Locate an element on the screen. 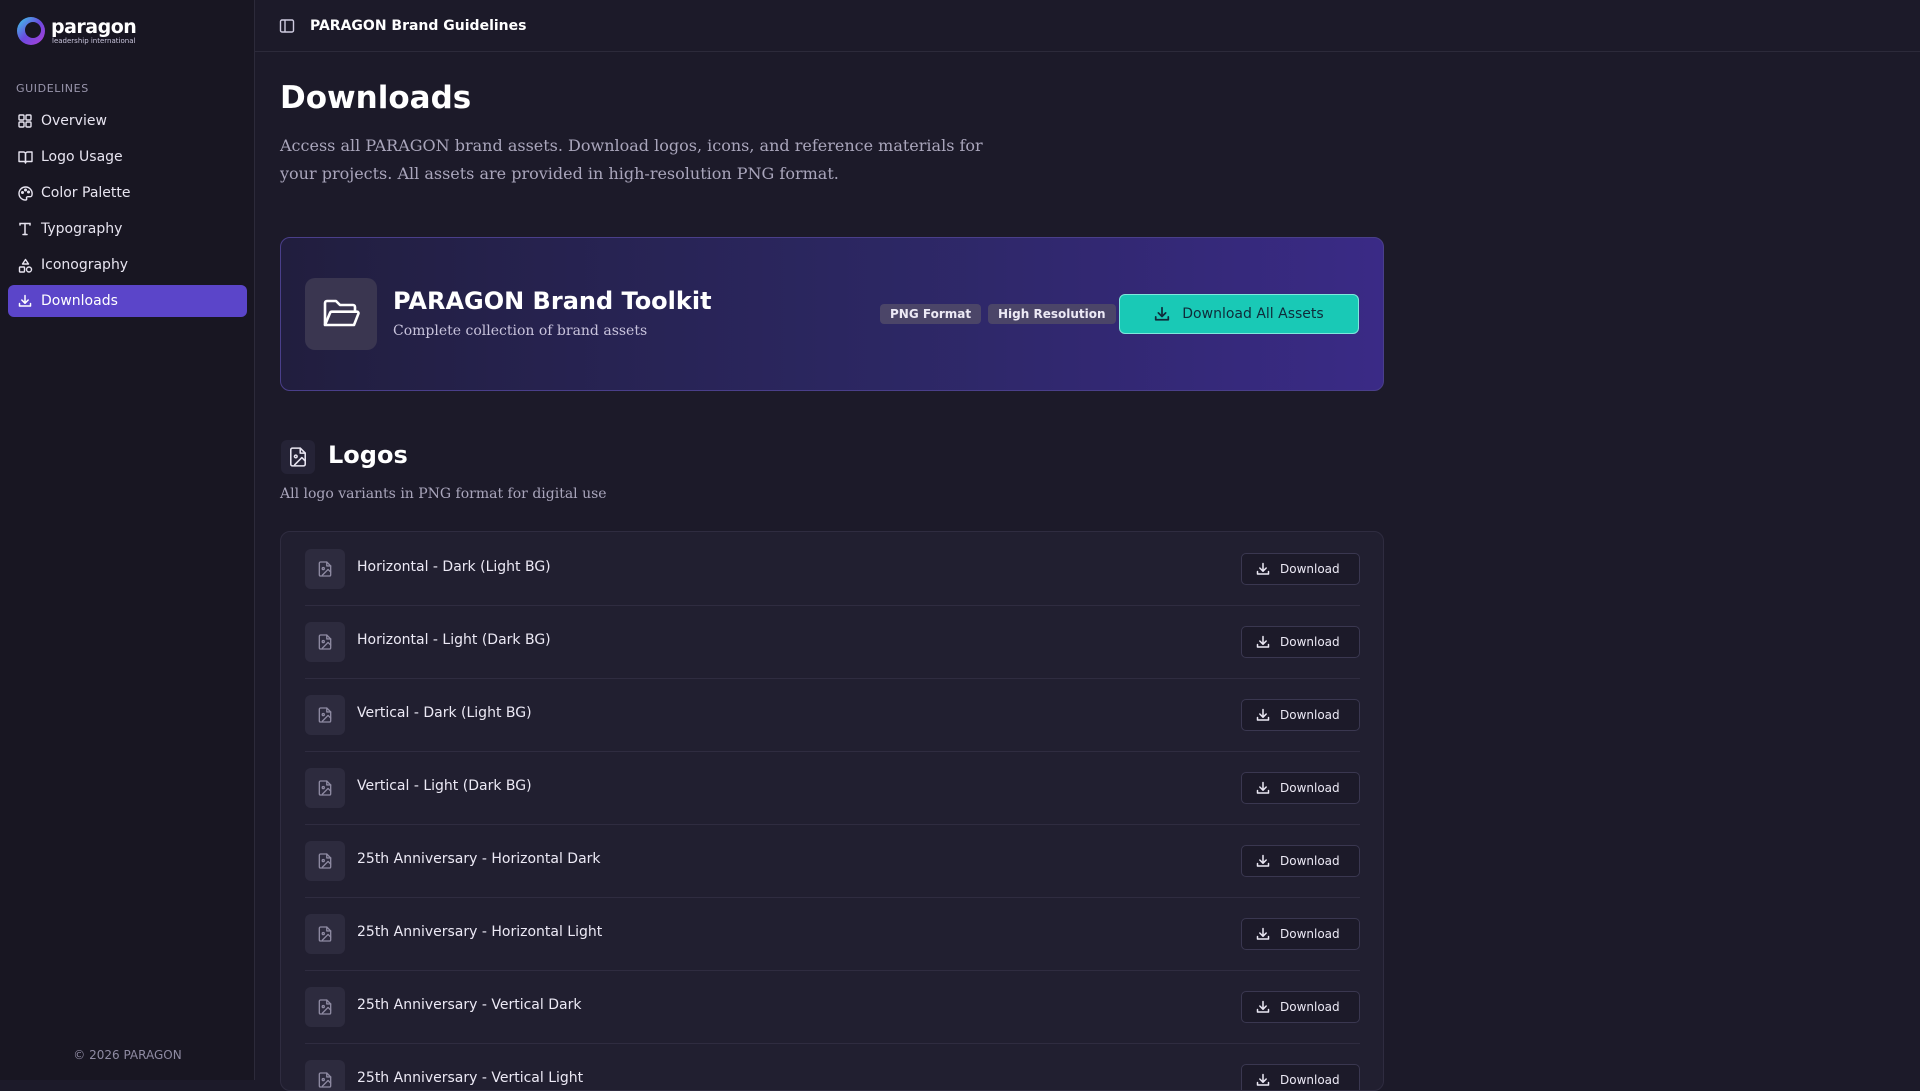  sidebar-item-label: Downloads is located at coordinates (79, 301).